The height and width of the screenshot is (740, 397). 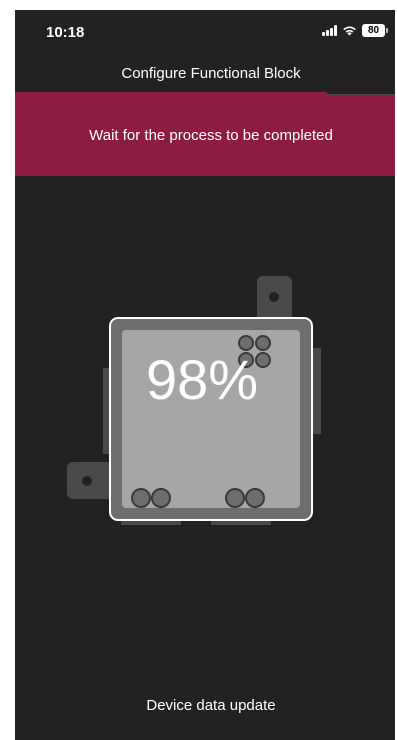 What do you see at coordinates (211, 73) in the screenshot?
I see `page-title: Configure Functional Block` at bounding box center [211, 73].